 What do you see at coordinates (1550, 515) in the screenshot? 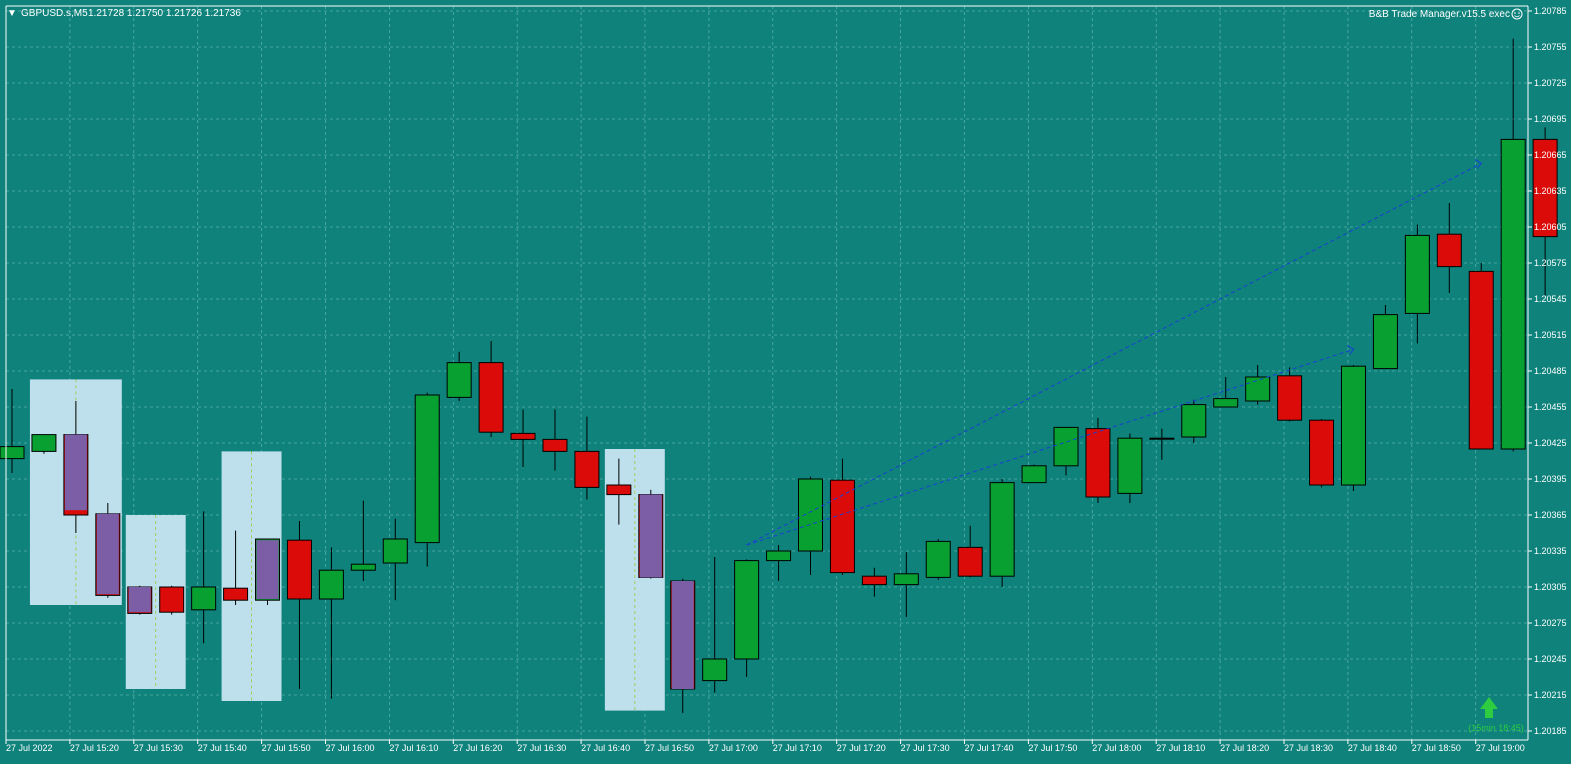
I see `y-tick-label: 1.20365` at bounding box center [1550, 515].